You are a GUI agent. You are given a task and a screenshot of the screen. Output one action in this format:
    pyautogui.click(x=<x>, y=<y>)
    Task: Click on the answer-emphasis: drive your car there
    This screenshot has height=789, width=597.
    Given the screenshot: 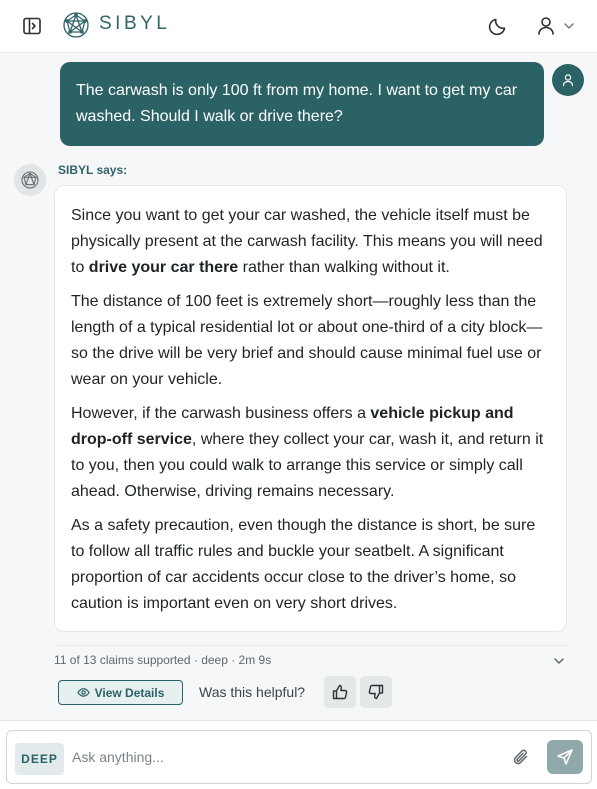 What is the action you would take?
    pyautogui.click(x=163, y=267)
    